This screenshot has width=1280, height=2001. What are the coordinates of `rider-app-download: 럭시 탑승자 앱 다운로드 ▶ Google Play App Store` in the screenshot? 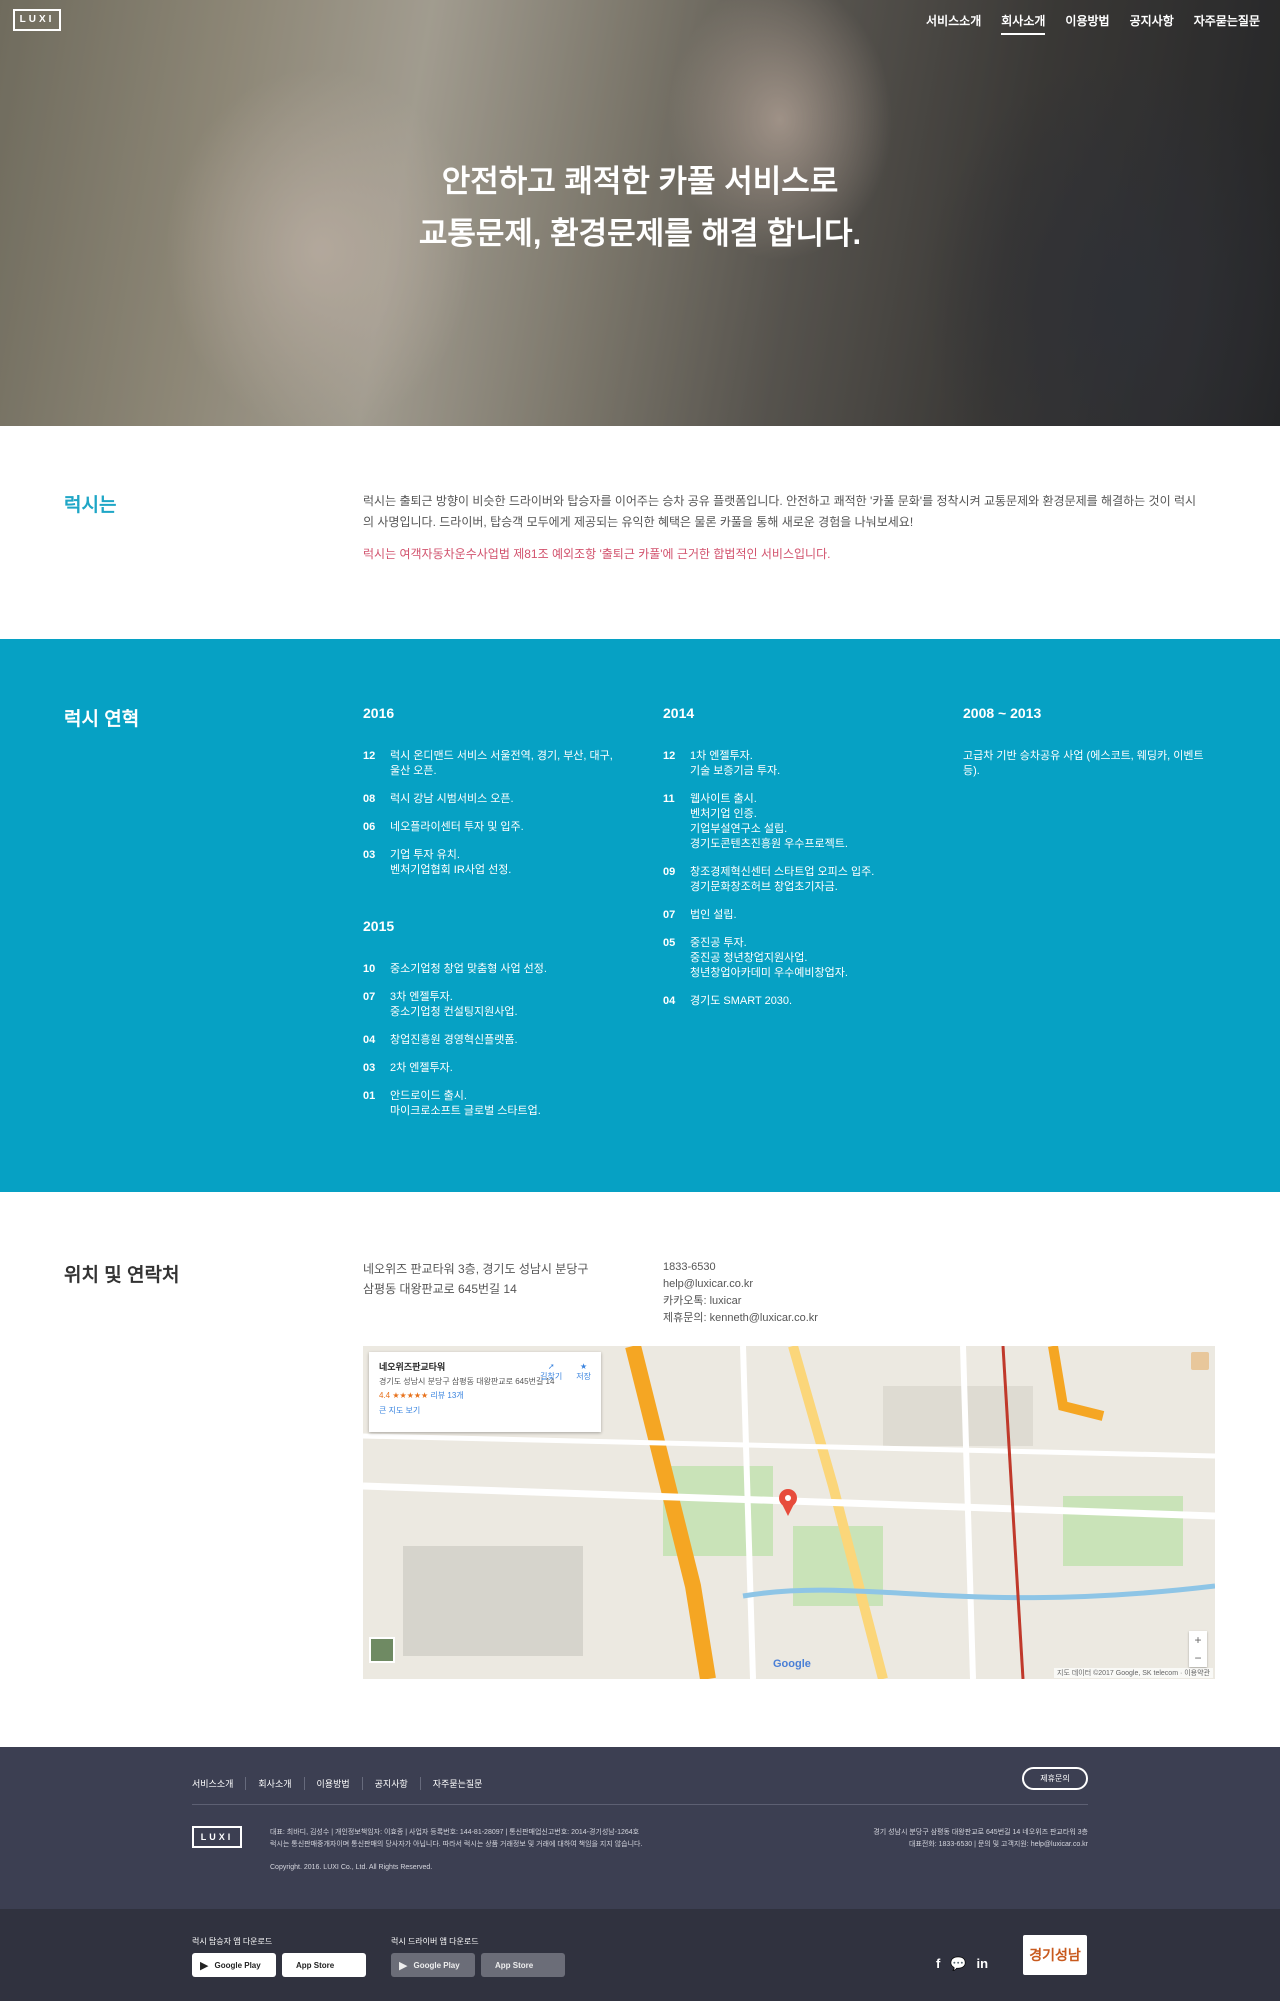 It's located at (279, 1956).